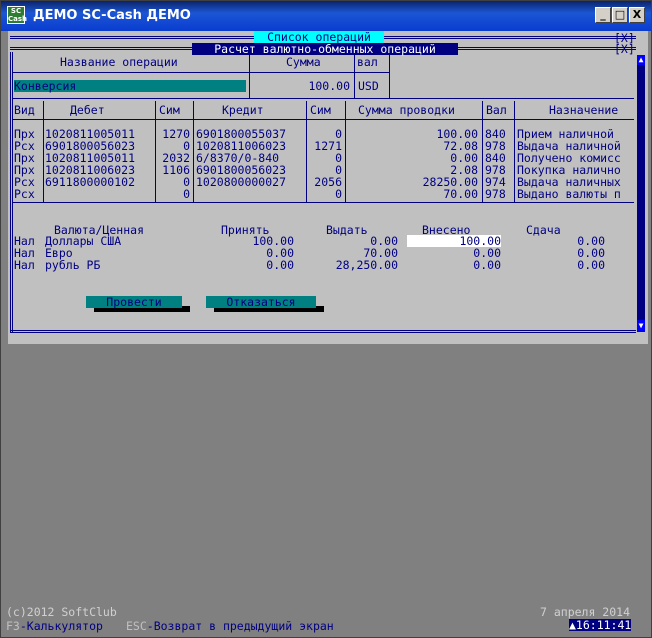  Describe the element at coordinates (641, 326) in the screenshot. I see `scroll-down-icon: ▼` at that location.